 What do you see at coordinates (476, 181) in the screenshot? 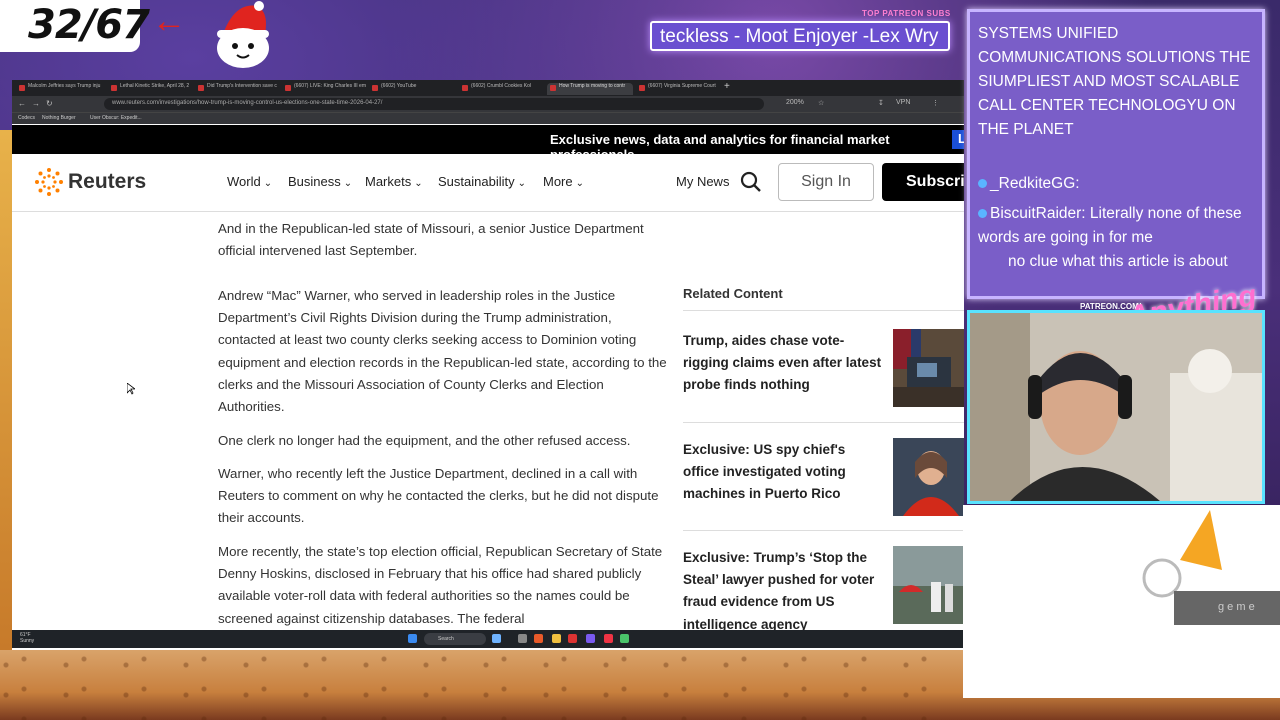
I see `nav-sustainability-label: Sustainability` at bounding box center [476, 181].